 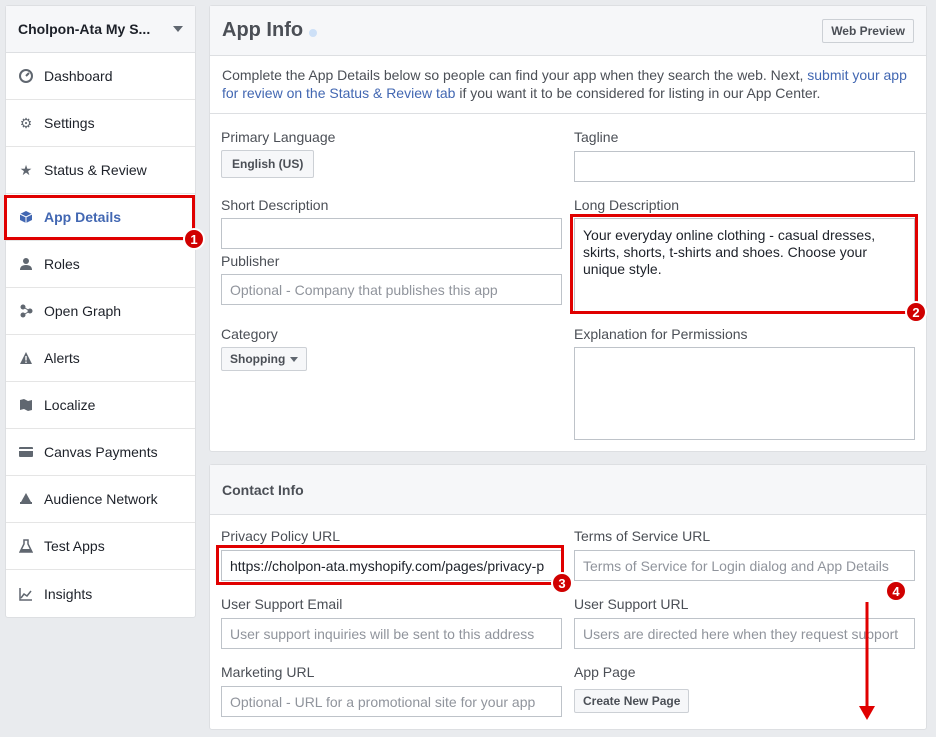 What do you see at coordinates (313, 32) in the screenshot?
I see `info-dot-icon` at bounding box center [313, 32].